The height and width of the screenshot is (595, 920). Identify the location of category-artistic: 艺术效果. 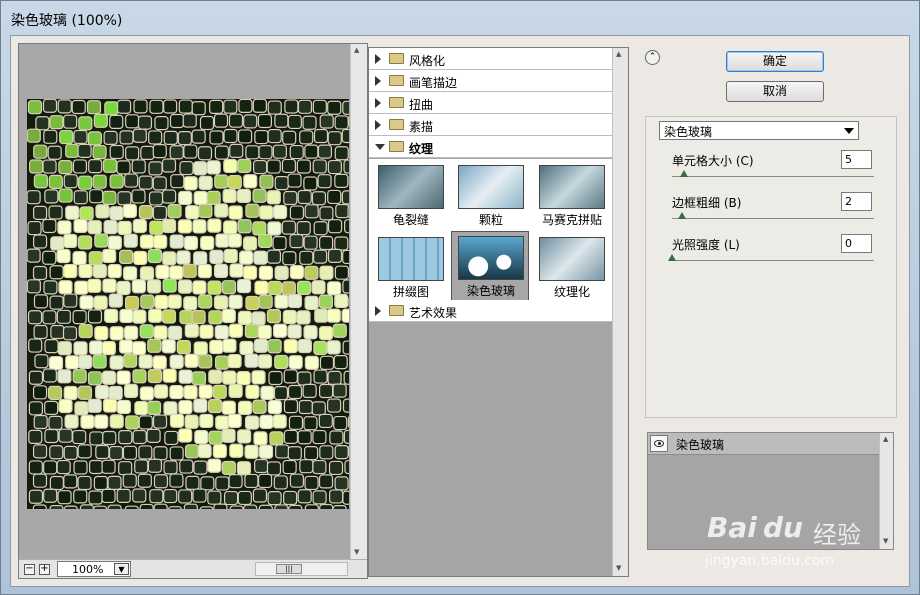
(491, 311).